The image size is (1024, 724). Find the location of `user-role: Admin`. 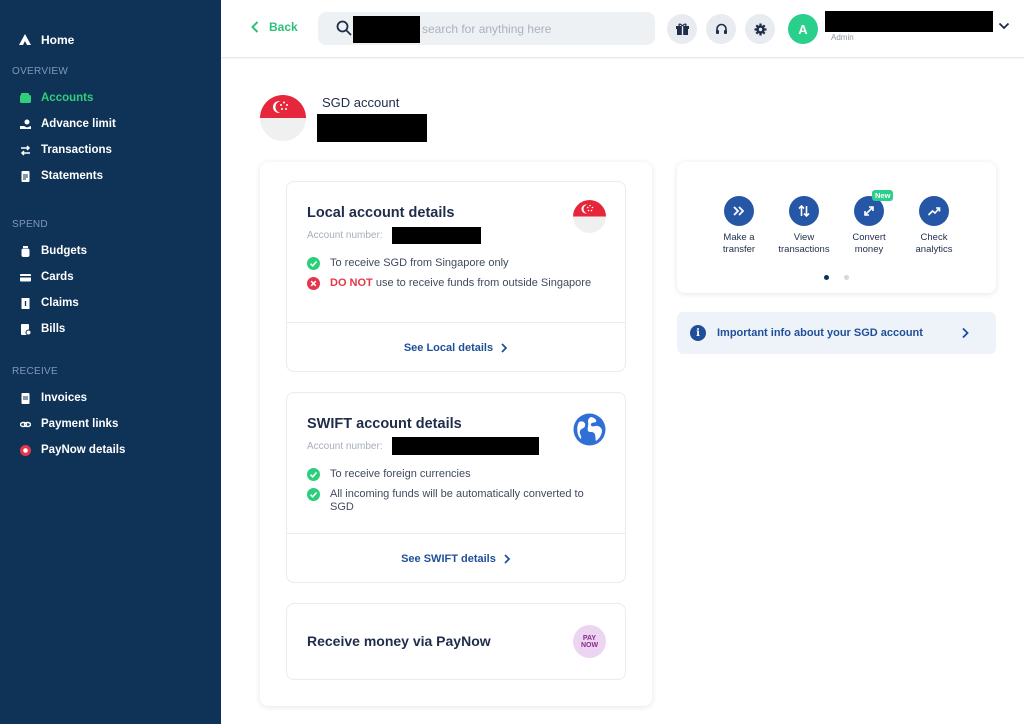

user-role: Admin is located at coordinates (842, 37).